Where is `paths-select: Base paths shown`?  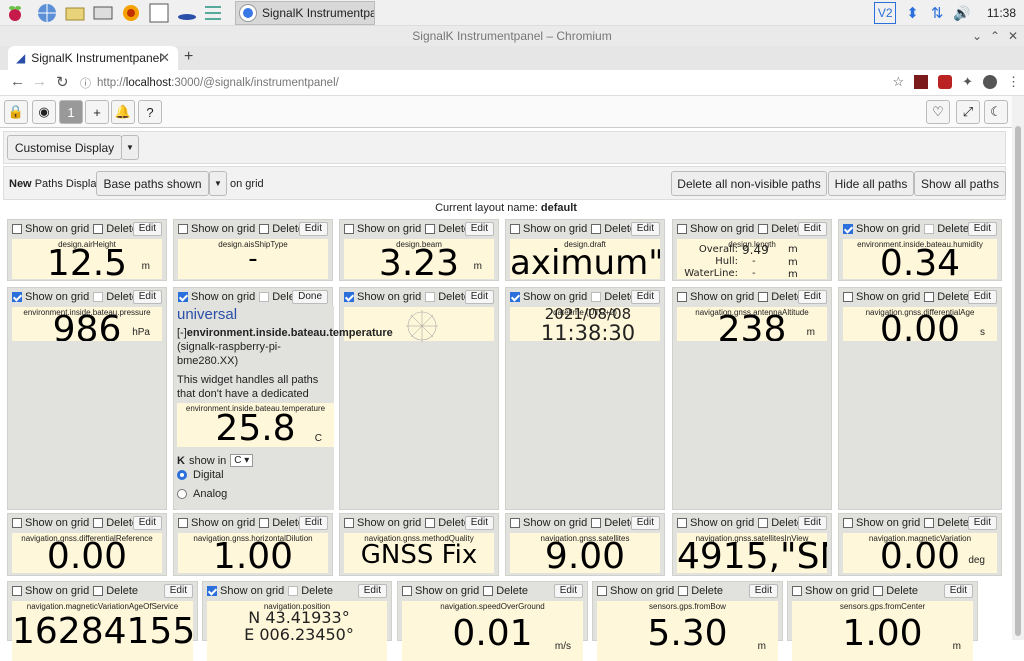
paths-select: Base paths shown is located at coordinates (152, 183).